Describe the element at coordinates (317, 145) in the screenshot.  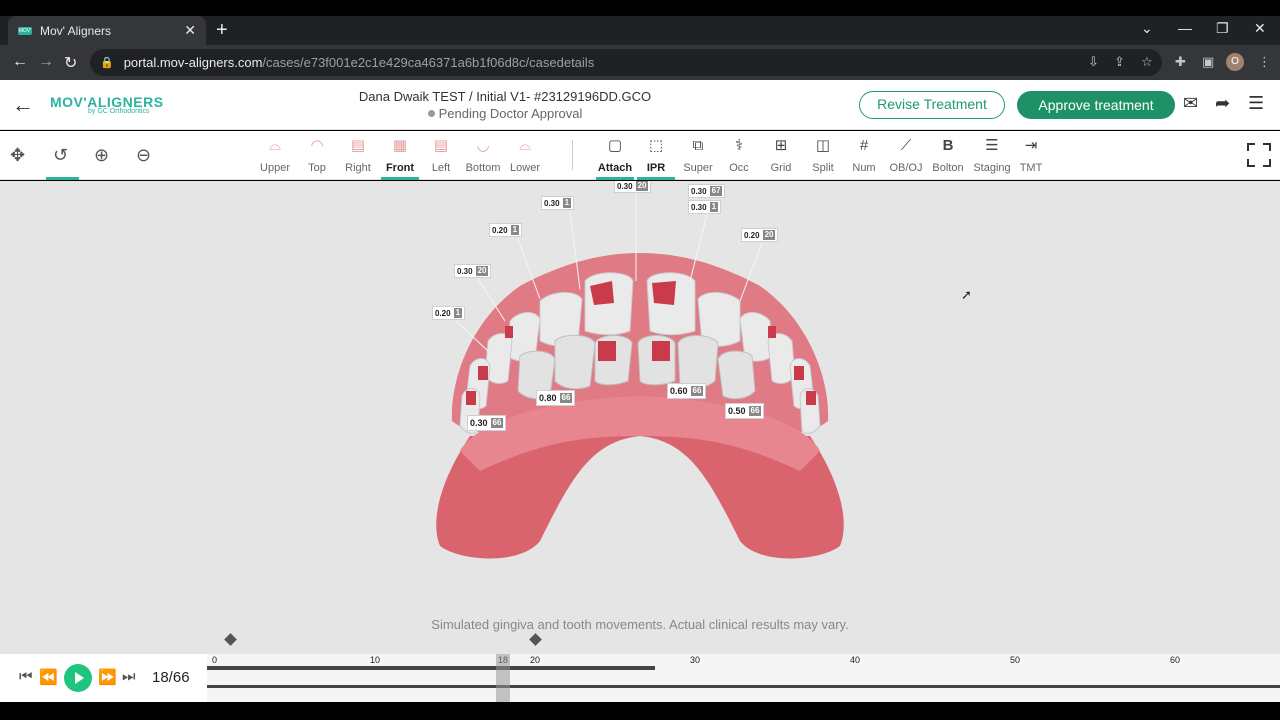
I see `top-view-icon: ◠` at that location.